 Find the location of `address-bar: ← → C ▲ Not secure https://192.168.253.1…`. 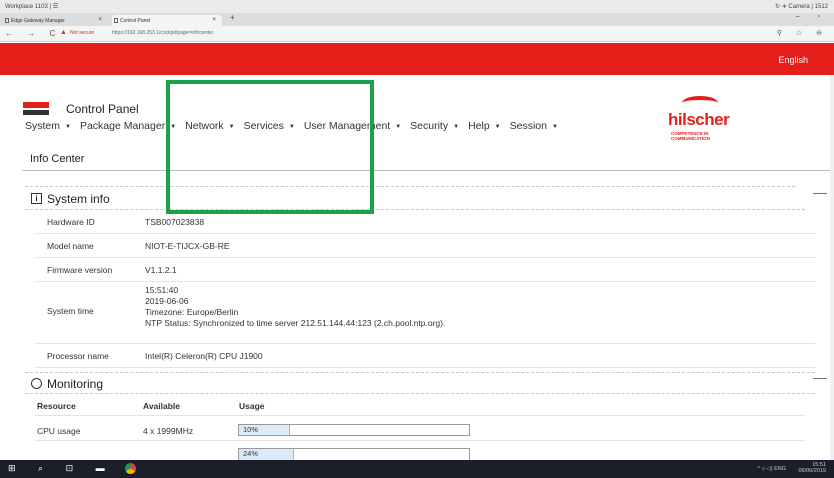

address-bar: ← → C ▲ Not secure https://192.168.253.1… is located at coordinates (417, 34).